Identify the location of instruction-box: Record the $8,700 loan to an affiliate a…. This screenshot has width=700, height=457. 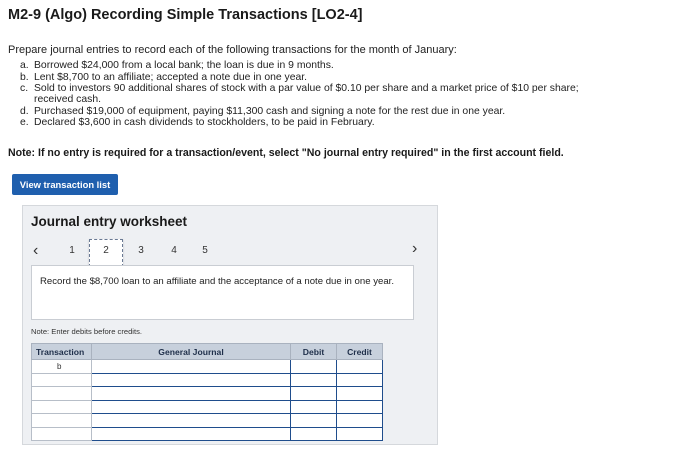
(222, 292).